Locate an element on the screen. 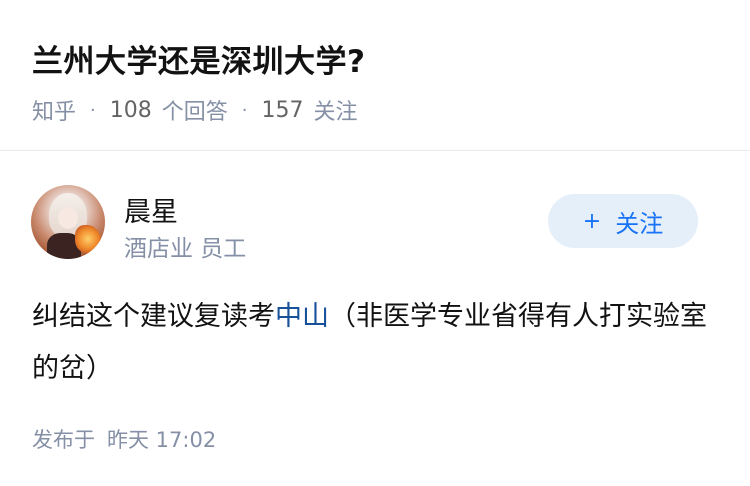 The width and height of the screenshot is (750, 486). follow-button-label: 关注 is located at coordinates (639, 223).